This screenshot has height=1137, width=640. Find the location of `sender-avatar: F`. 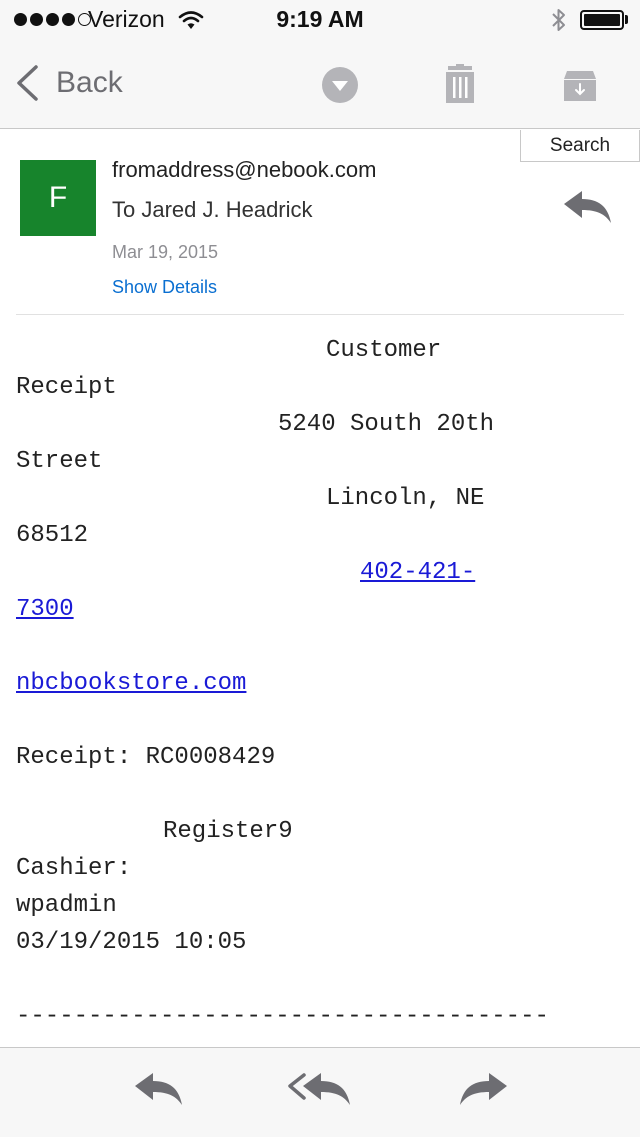

sender-avatar: F is located at coordinates (58, 198).